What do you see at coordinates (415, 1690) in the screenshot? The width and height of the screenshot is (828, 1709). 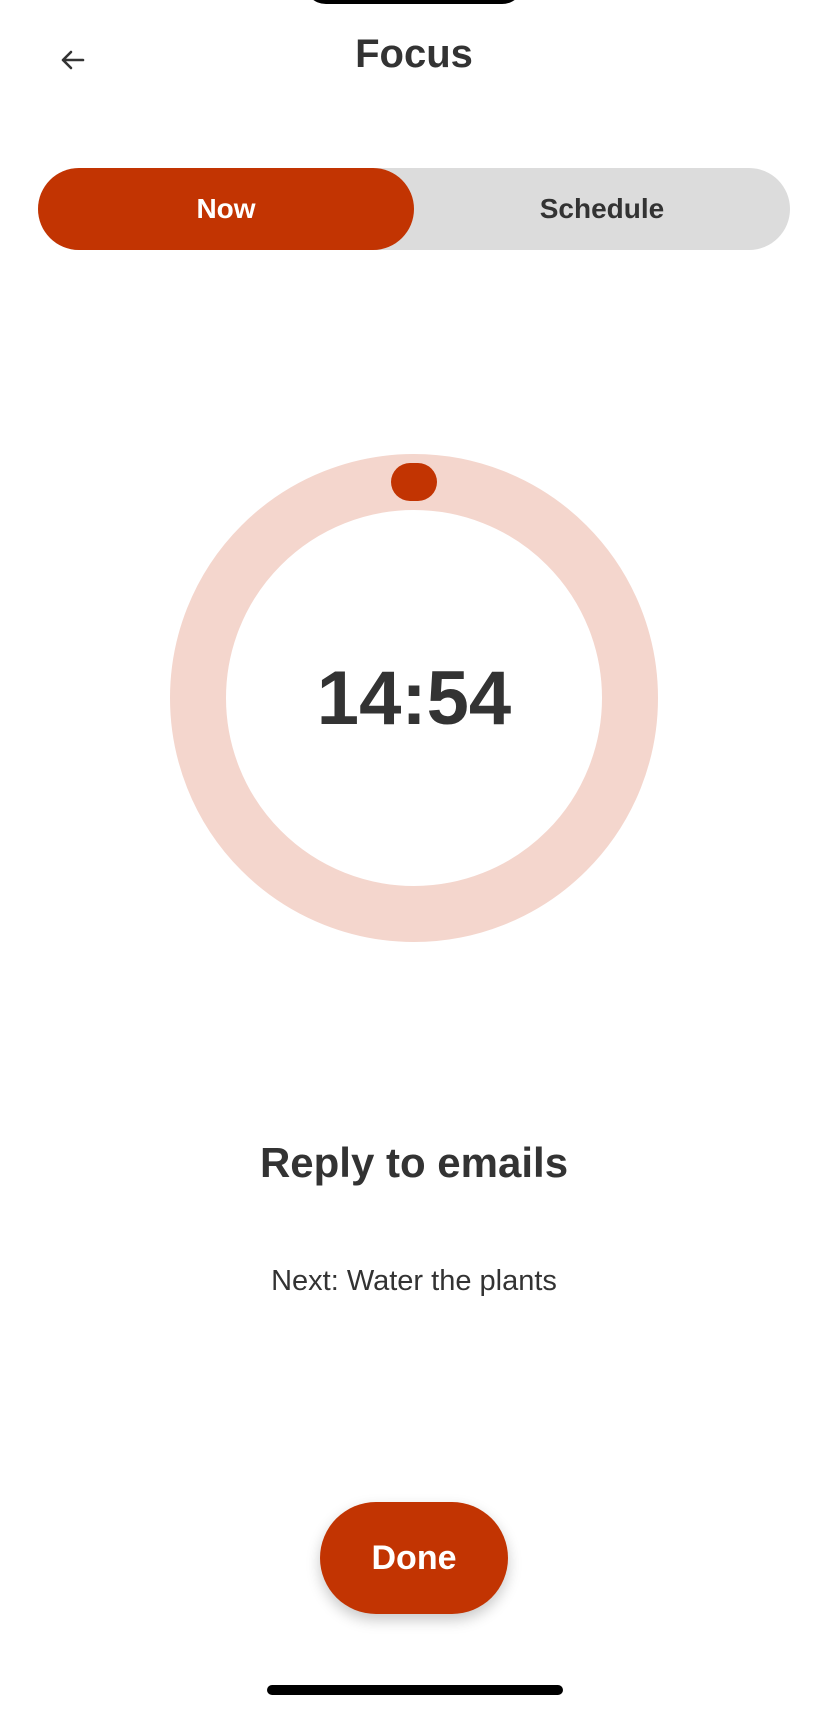 I see `home-indicator` at bounding box center [415, 1690].